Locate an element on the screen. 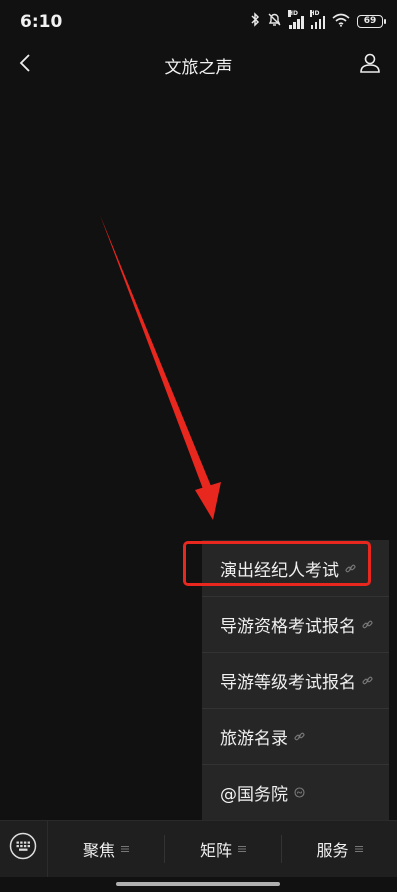 The width and height of the screenshot is (397, 892). status-time: 6:10 is located at coordinates (41, 22).